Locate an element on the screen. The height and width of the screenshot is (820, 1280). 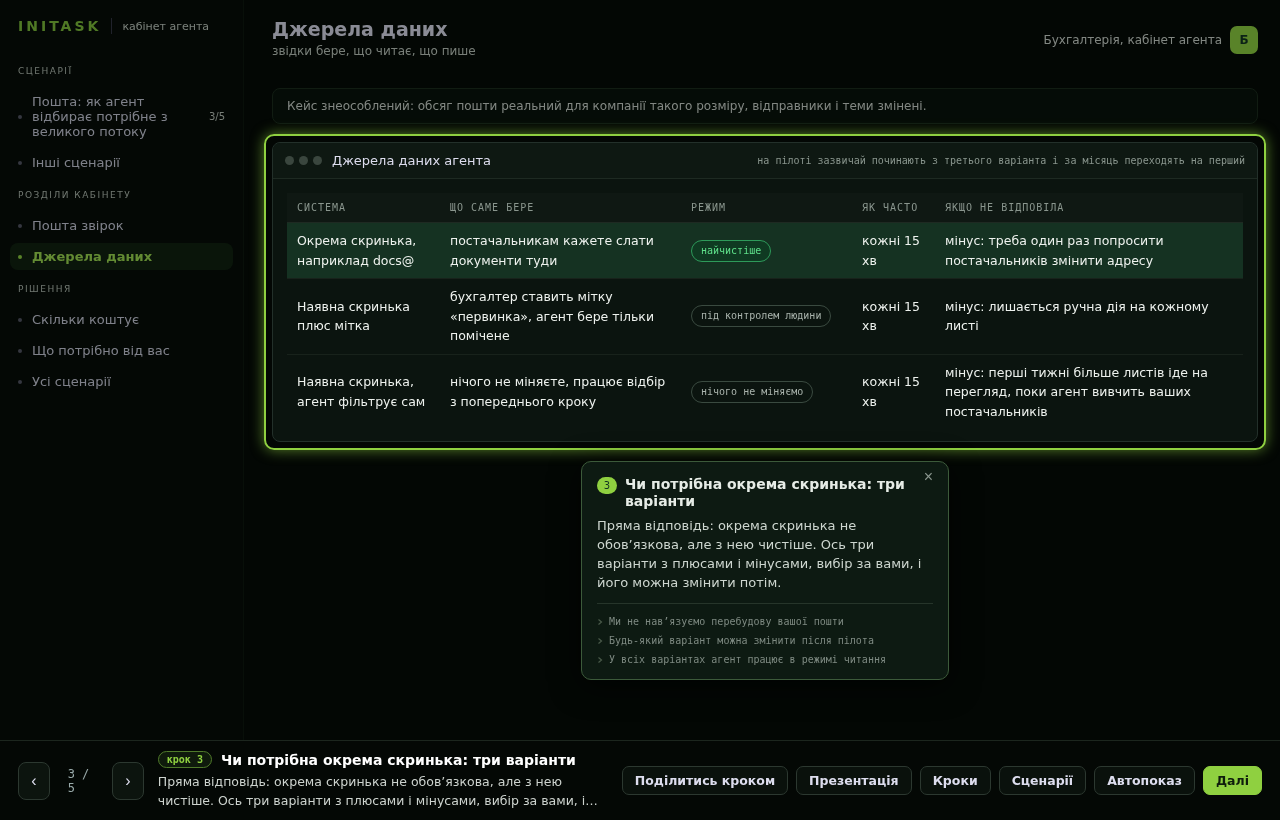
point-text: Ми не нав’язуємо перебудову вашої пошти is located at coordinates (726, 622).